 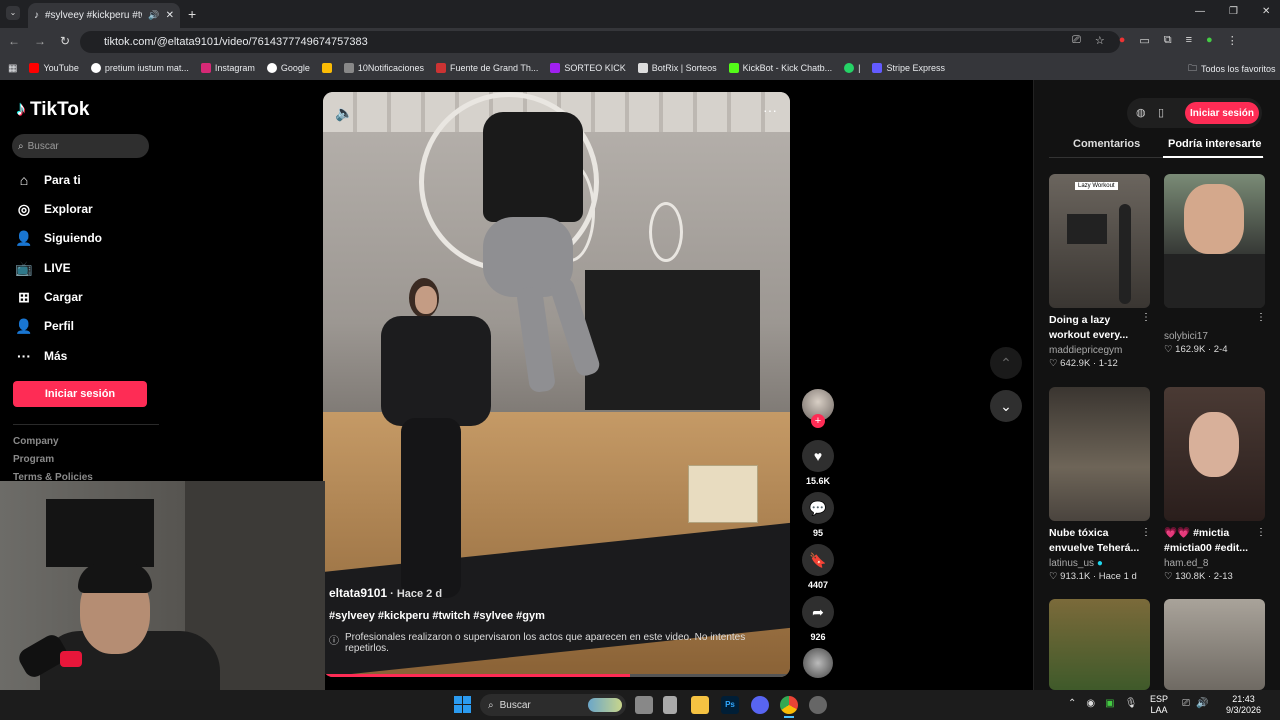 What do you see at coordinates (818, 705) in the screenshot?
I see `settings-app-icon` at bounding box center [818, 705].